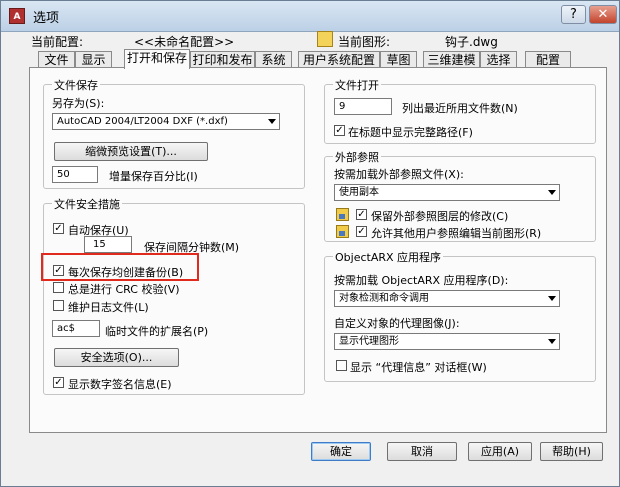  Describe the element at coordinates (153, 176) in the screenshot. I see `incremental-save-label: 增量保存百分比(I)` at that location.